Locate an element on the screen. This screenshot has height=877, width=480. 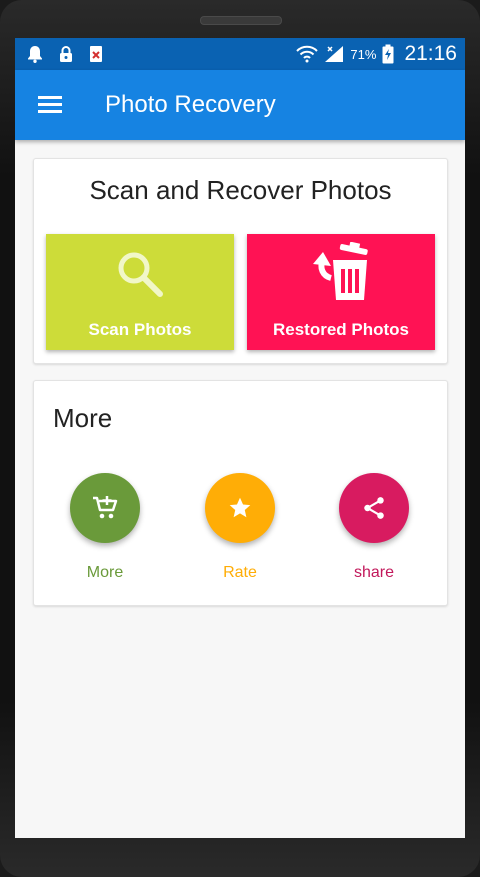
share-icon is located at coordinates (374, 508).